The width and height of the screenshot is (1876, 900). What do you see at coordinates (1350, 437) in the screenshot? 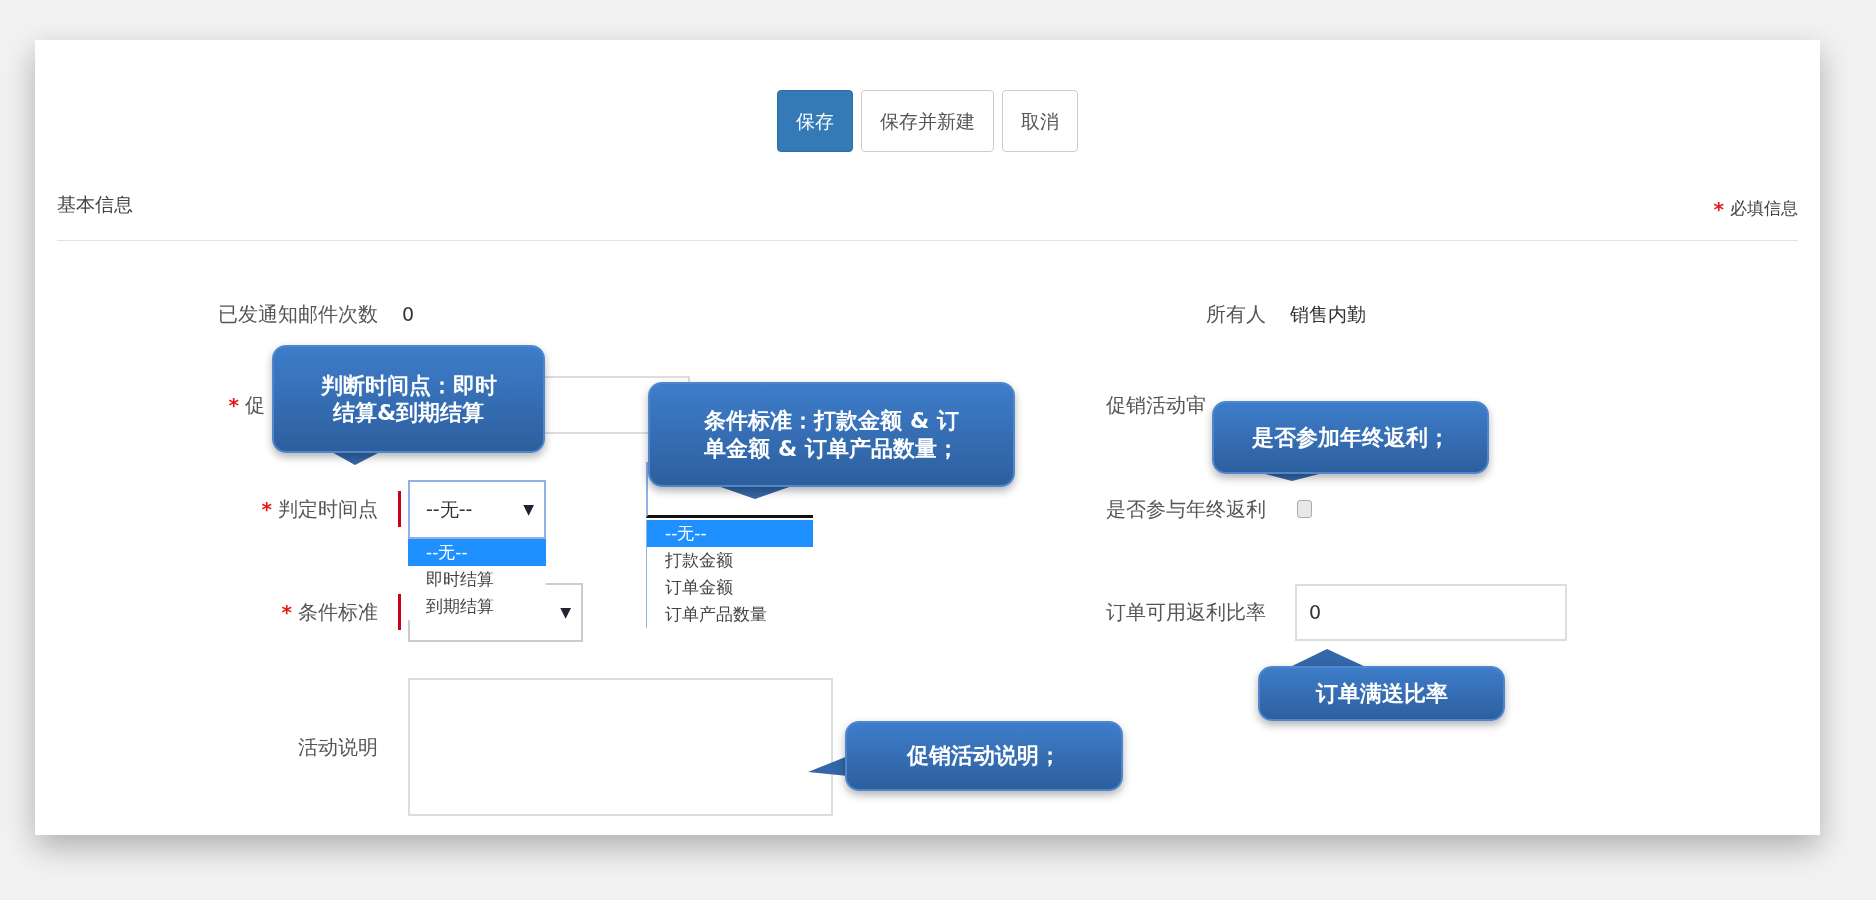
I see `callout-tooltip: 是否参加年终返利；` at bounding box center [1350, 437].